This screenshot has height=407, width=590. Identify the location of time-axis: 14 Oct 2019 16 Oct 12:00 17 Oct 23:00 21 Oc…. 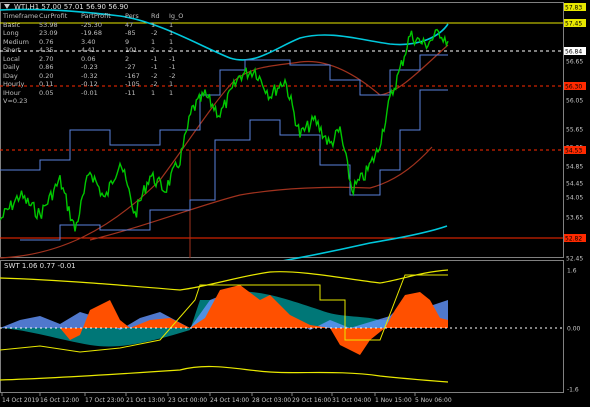
(226, 398).